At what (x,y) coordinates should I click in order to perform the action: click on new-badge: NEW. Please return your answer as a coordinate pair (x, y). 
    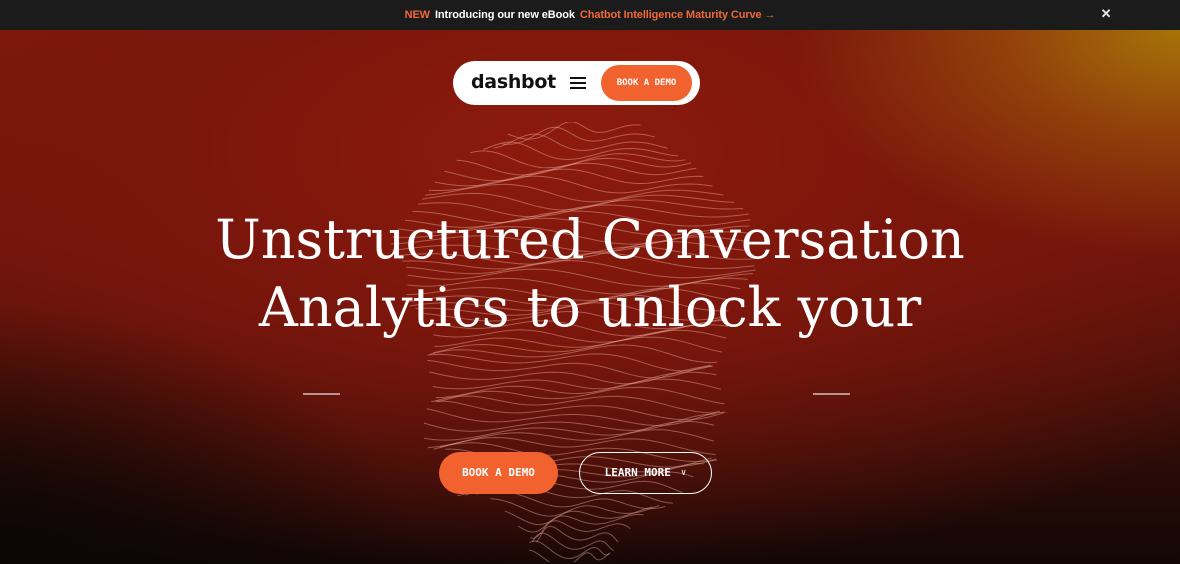
    Looking at the image, I should click on (417, 15).